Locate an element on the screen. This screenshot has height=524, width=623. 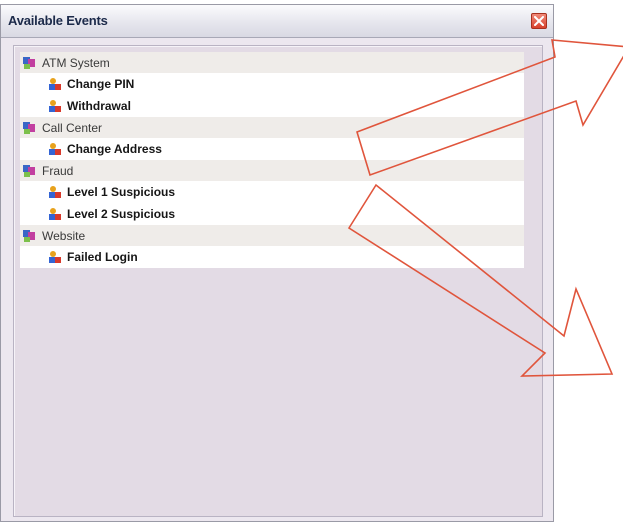
group-row-fraud: Fraud is located at coordinates (272, 170).